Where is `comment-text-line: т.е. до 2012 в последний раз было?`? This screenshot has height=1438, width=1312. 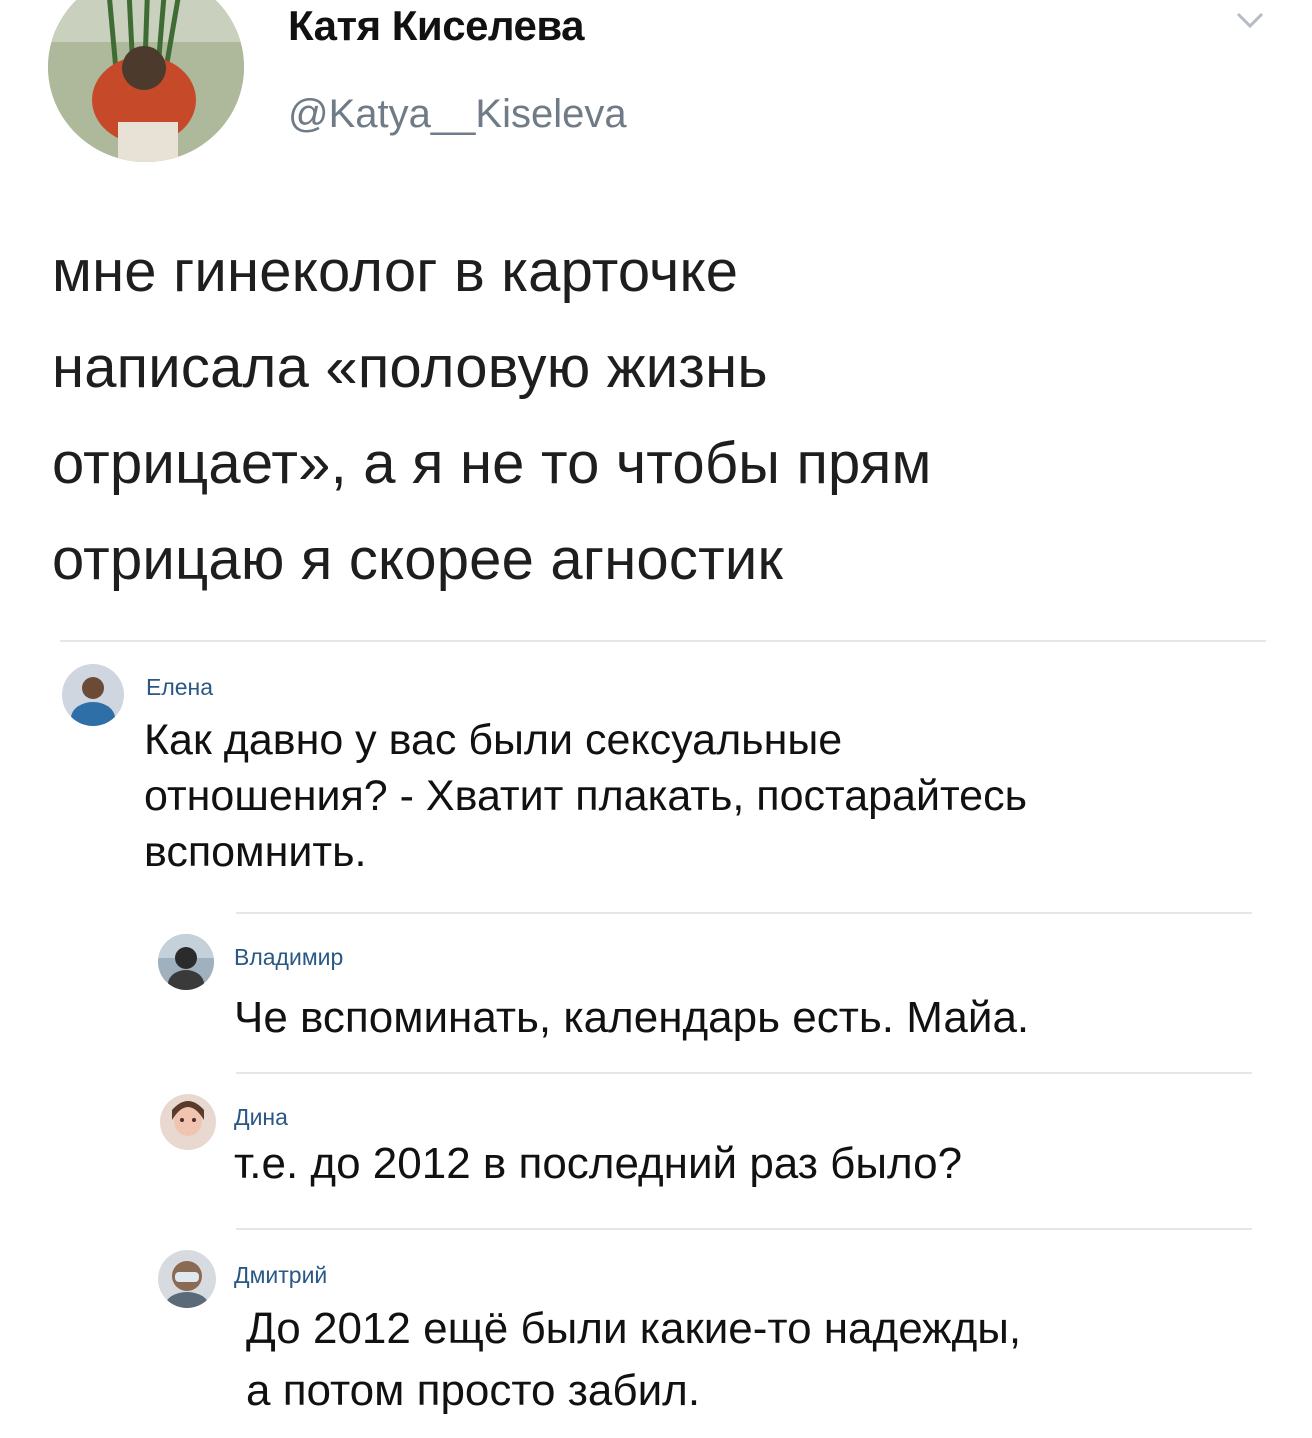
comment-text-line: т.е. до 2012 в последний раз было? is located at coordinates (598, 1163).